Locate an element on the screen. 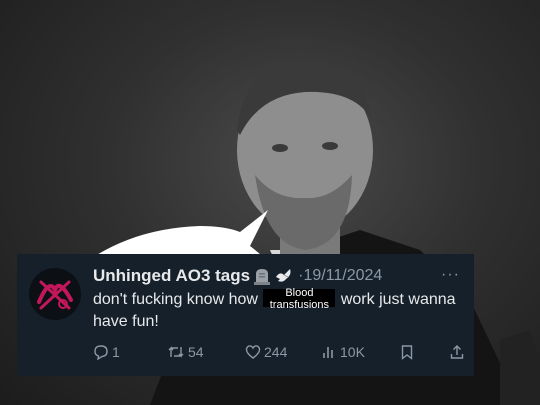 This screenshot has width=540, height=405. dove-icon is located at coordinates (284, 276).